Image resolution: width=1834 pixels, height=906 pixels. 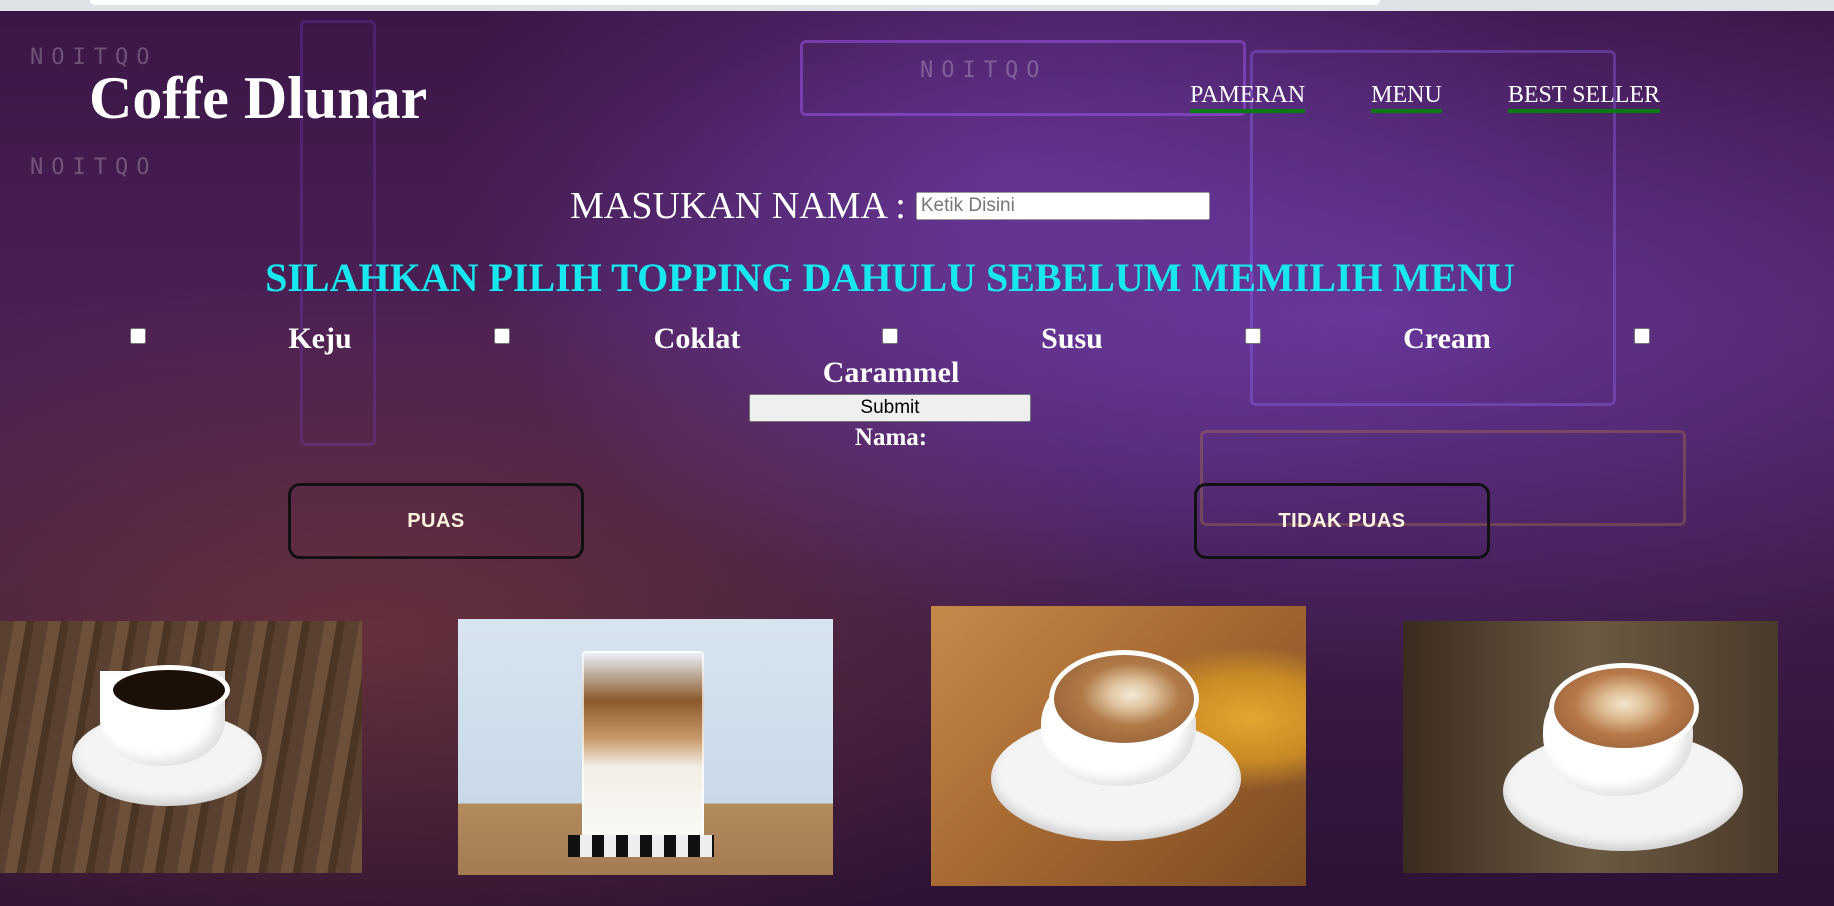 What do you see at coordinates (1248, 97) in the screenshot?
I see `nav-link-pameran: PAMERAN` at bounding box center [1248, 97].